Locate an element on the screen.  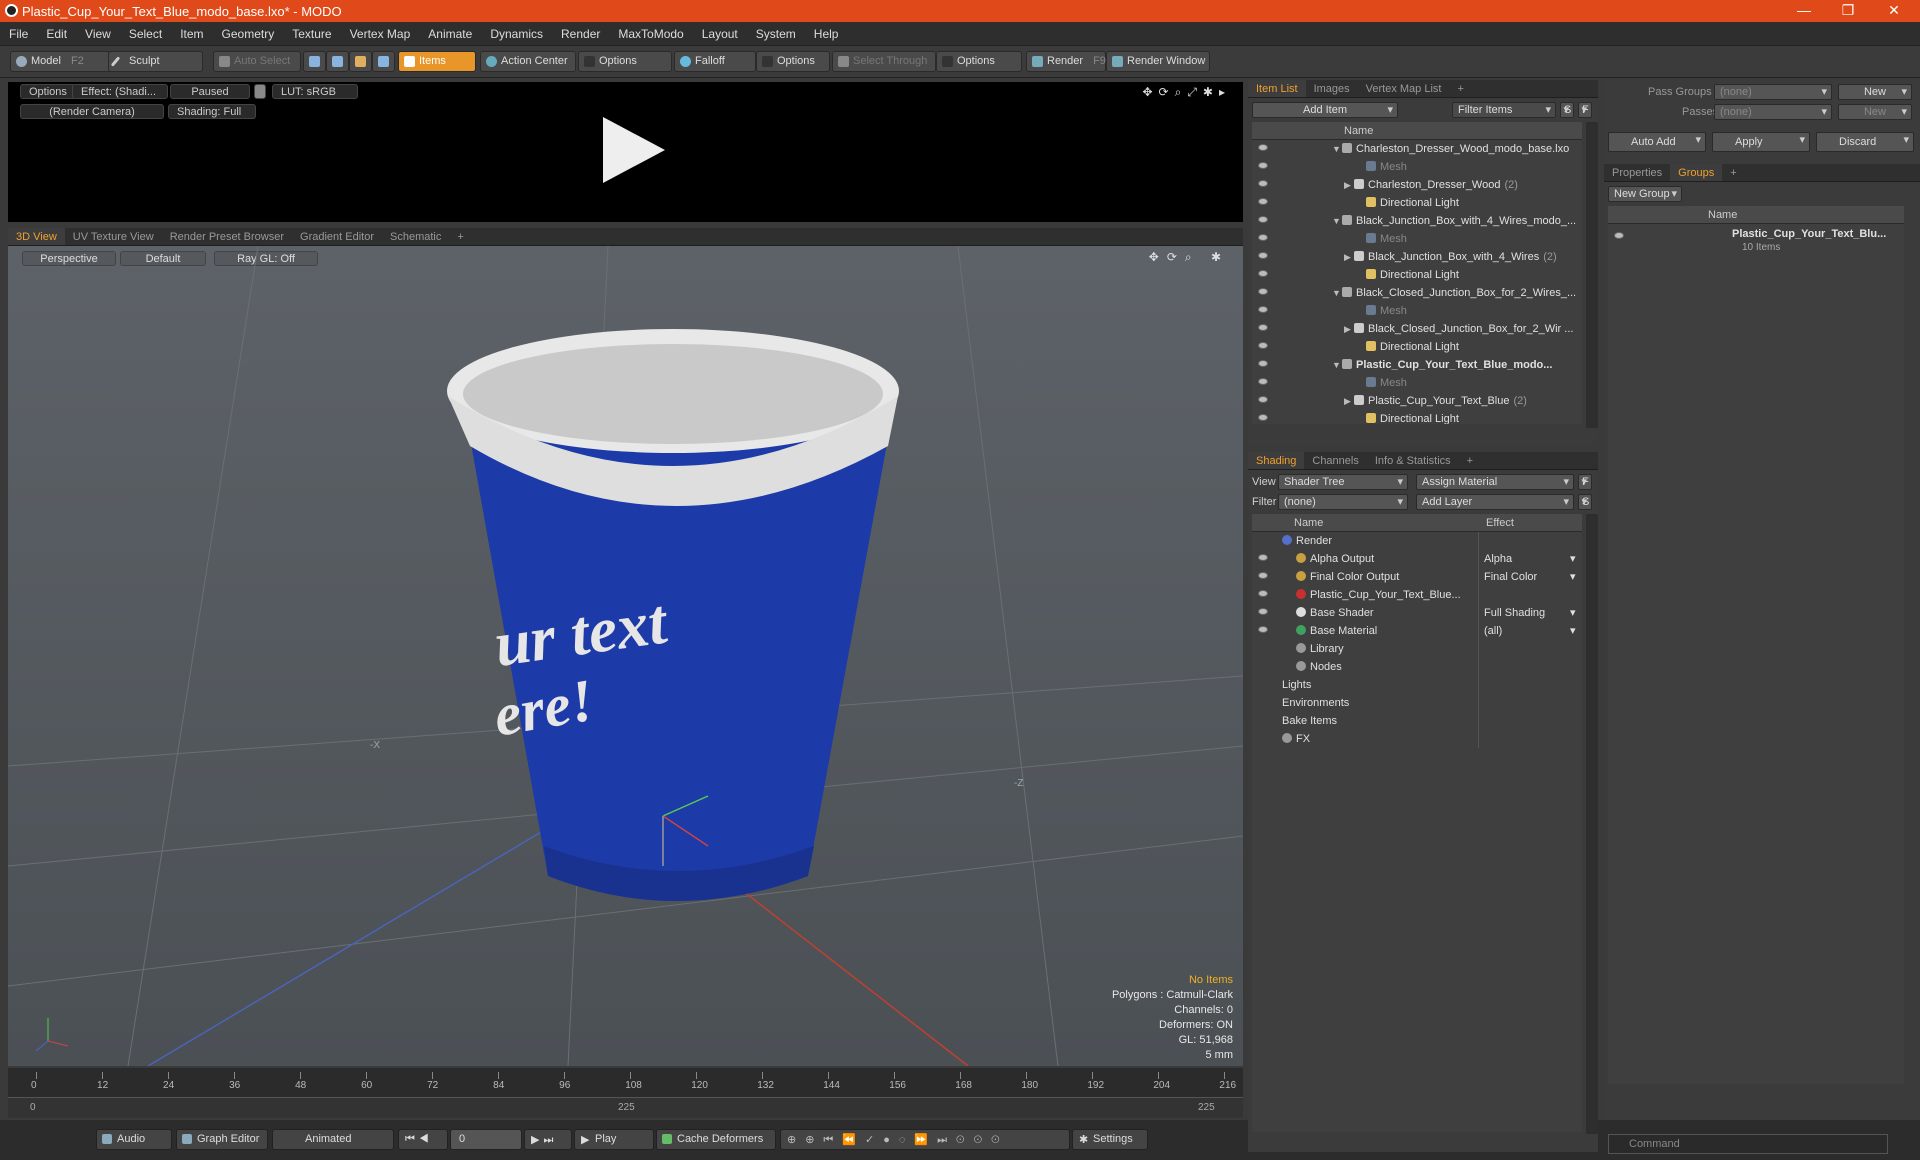
shading-dropdown: Shading: Full is located at coordinates (212, 111).